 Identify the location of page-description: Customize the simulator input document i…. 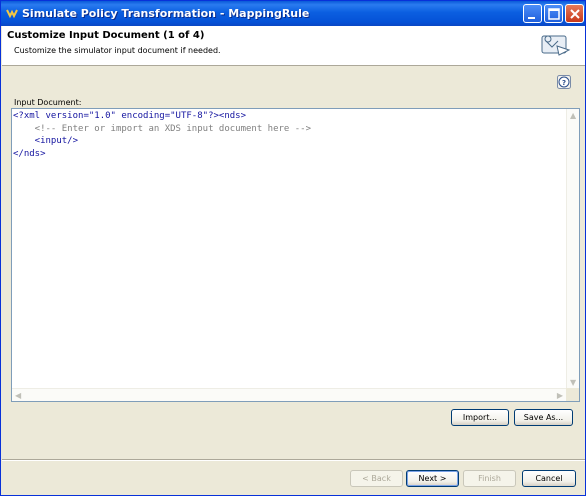
(117, 50).